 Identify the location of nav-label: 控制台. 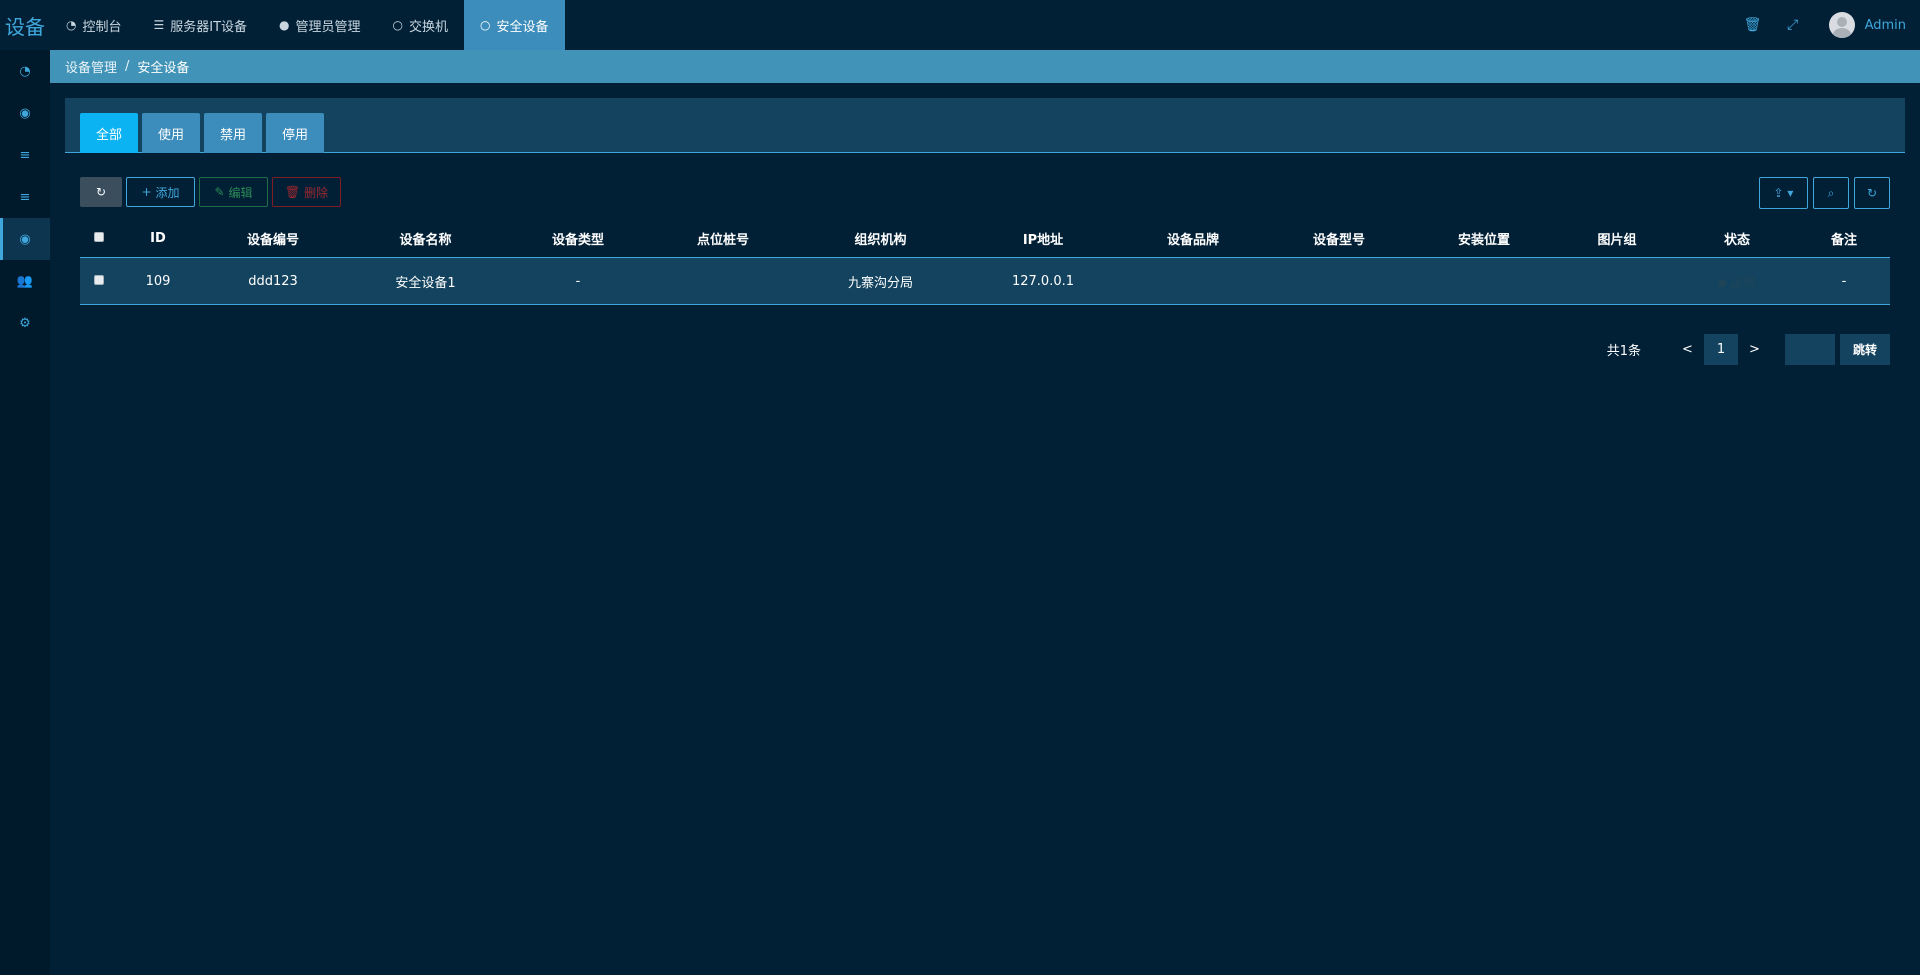
(102, 27).